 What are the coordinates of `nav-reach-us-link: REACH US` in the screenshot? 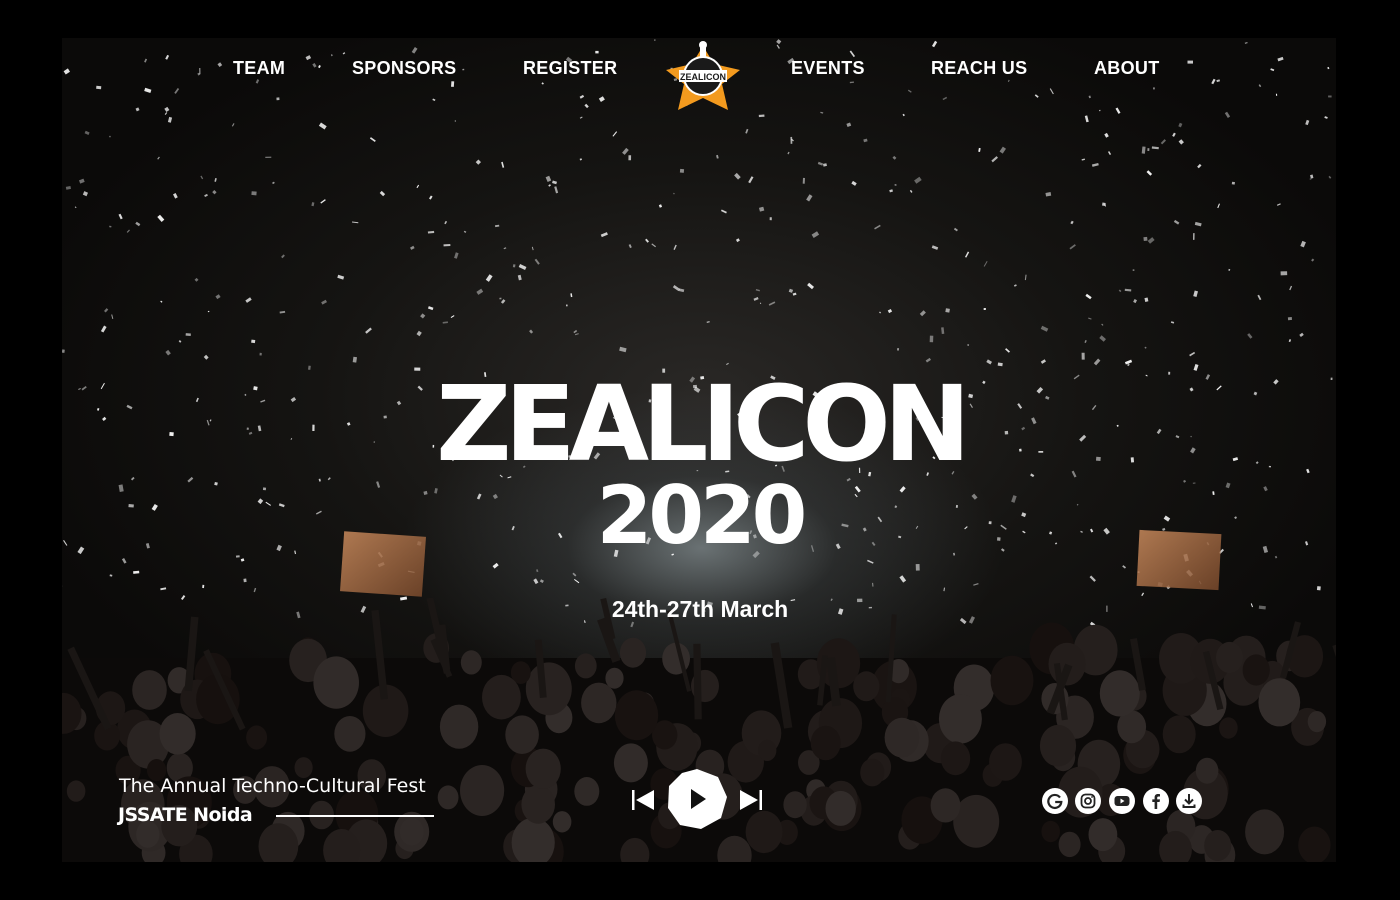 It's located at (979, 68).